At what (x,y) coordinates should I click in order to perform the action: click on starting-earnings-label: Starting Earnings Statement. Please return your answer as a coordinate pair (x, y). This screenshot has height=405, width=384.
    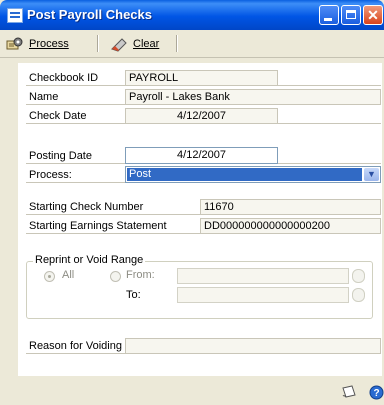
    Looking at the image, I should click on (98, 226).